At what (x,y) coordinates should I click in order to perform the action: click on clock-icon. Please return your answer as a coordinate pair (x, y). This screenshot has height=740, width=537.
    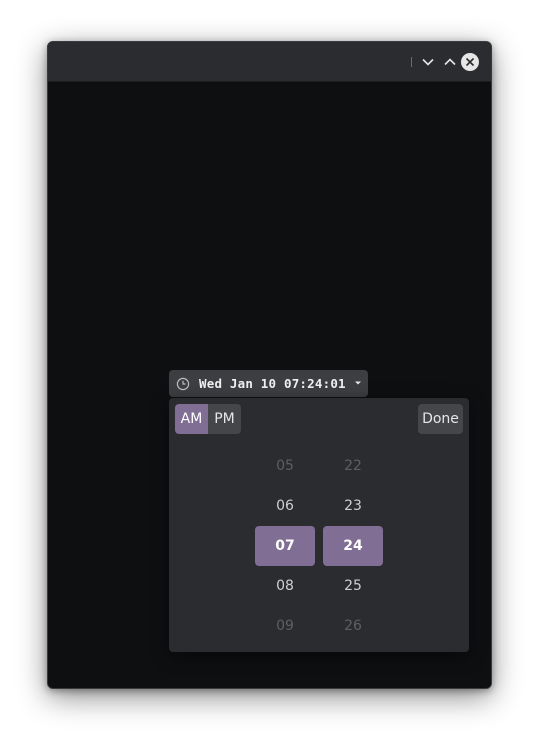
    Looking at the image, I should click on (183, 384).